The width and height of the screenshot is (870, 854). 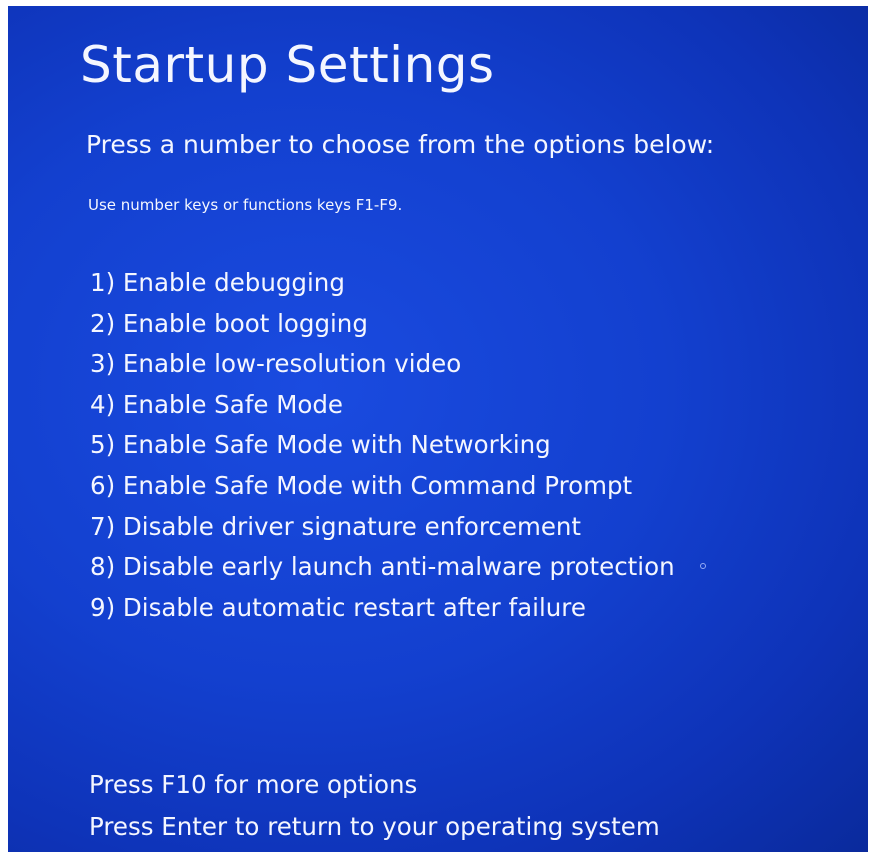 I want to click on option-disable-driver-signature-enforcement: 7) Disable driver signature enforcement, so click(x=382, y=529).